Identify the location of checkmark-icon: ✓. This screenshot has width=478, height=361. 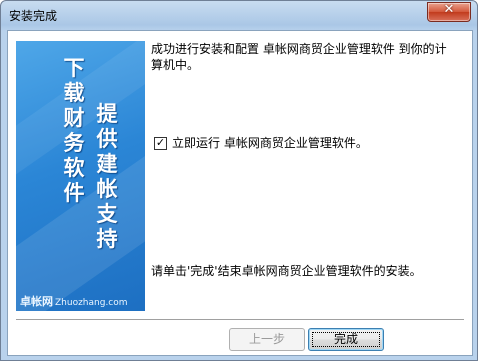
(160, 142).